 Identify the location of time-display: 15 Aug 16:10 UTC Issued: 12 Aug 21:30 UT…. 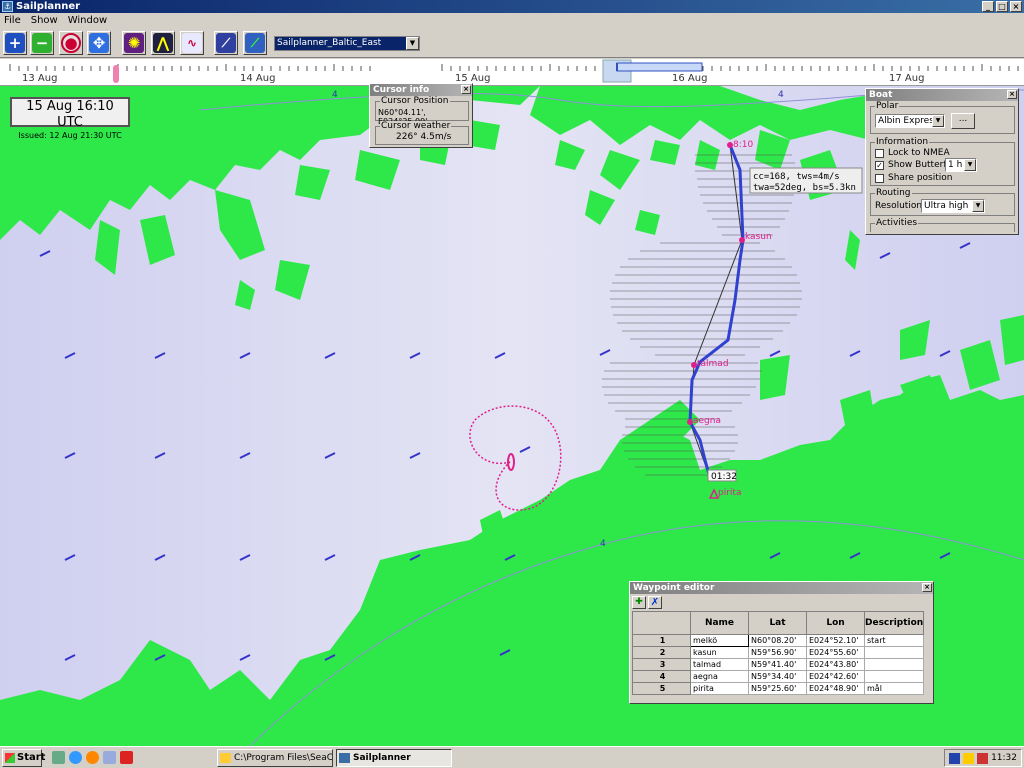
(70, 118).